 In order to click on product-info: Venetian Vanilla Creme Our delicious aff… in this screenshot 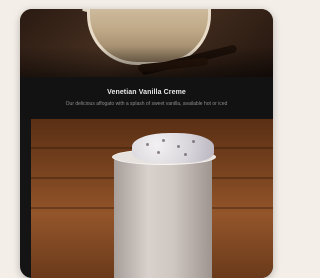, I will do `click(146, 98)`.